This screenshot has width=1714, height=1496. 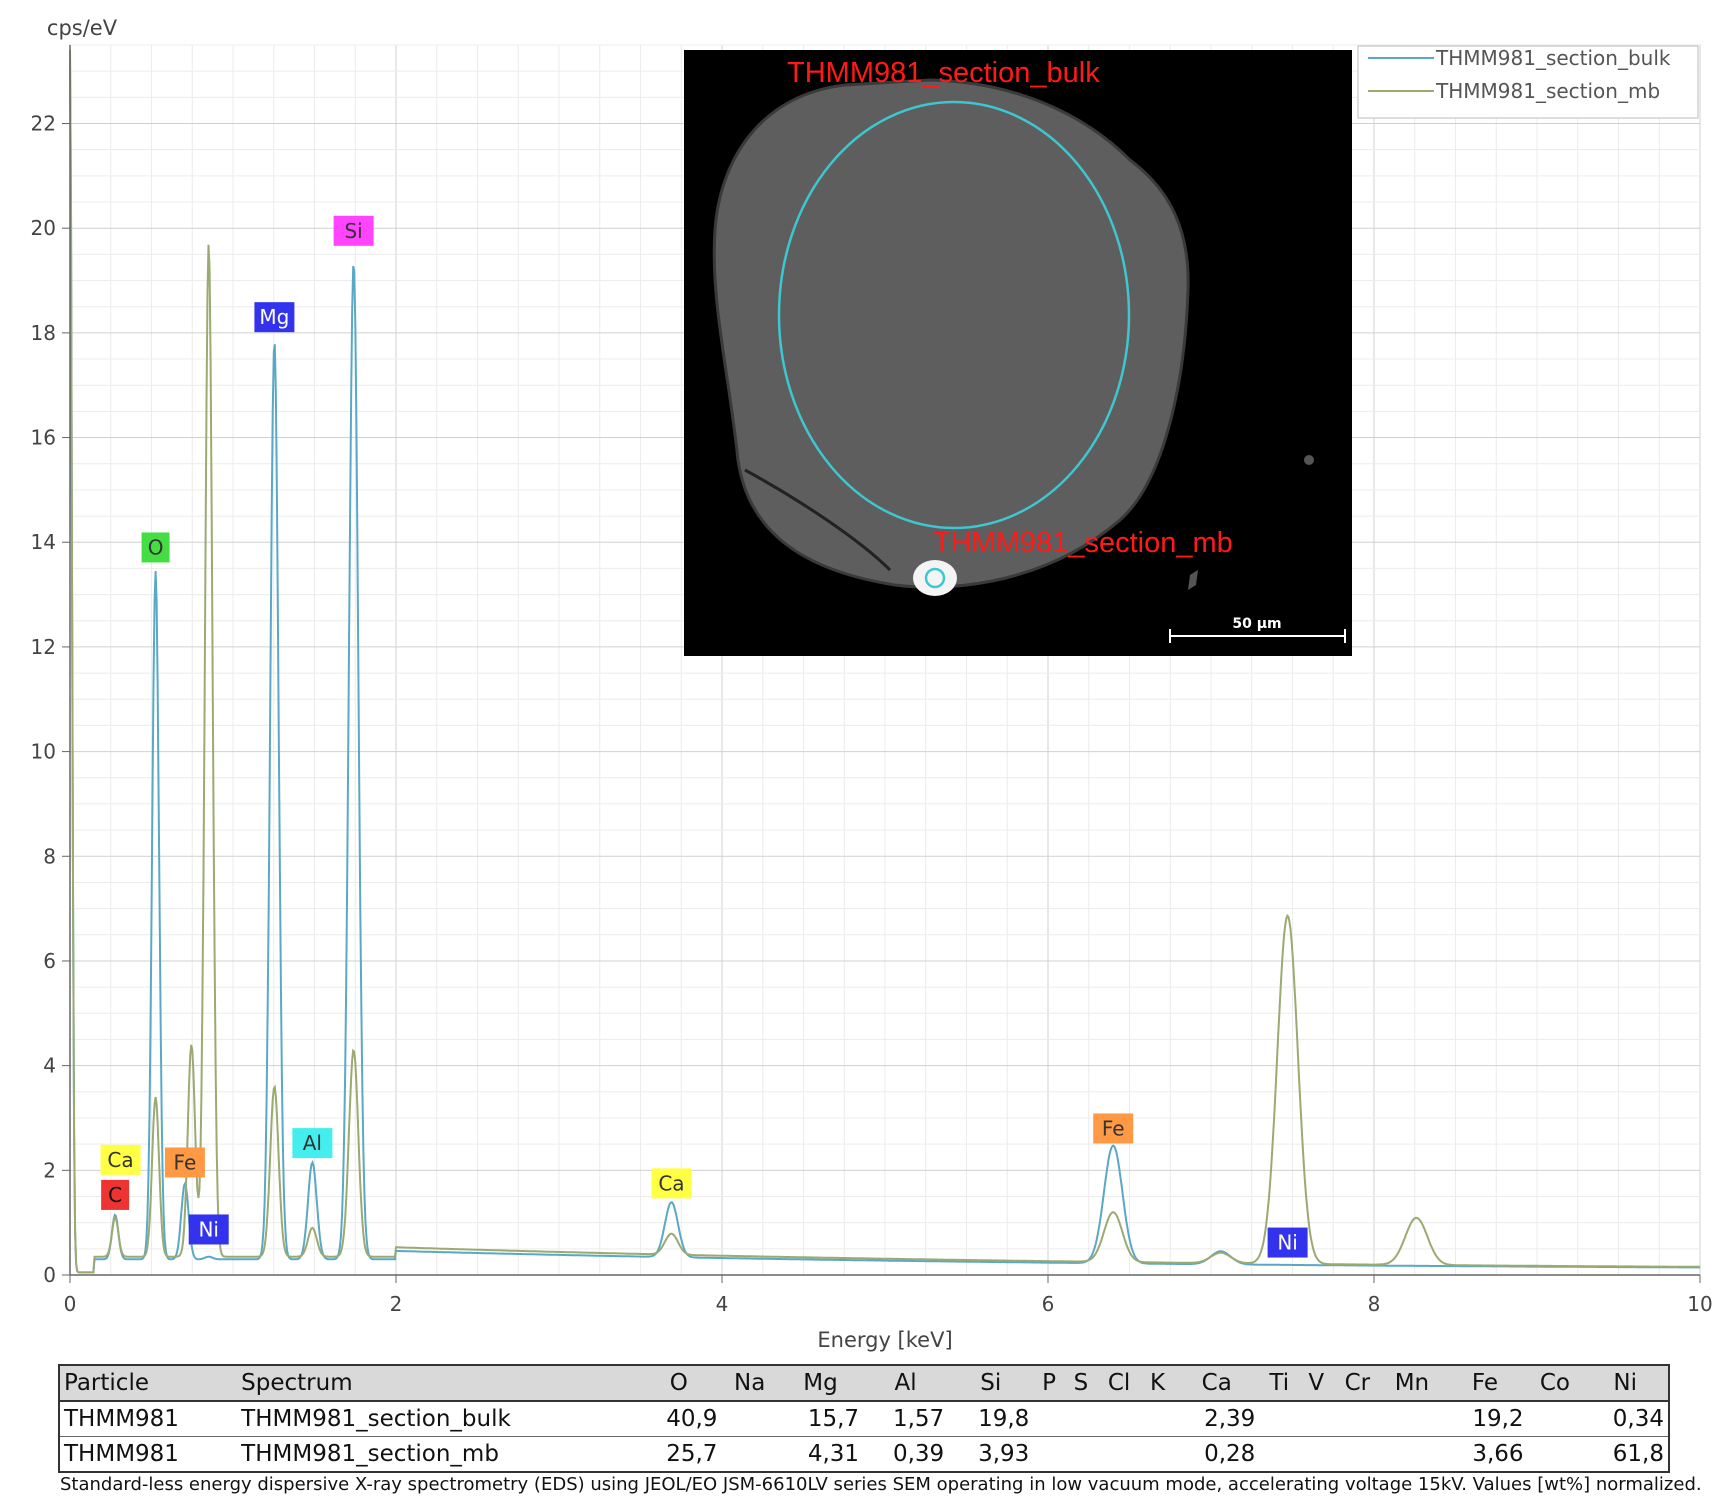 What do you see at coordinates (70, 1304) in the screenshot?
I see `x-tick-label: 0` at bounding box center [70, 1304].